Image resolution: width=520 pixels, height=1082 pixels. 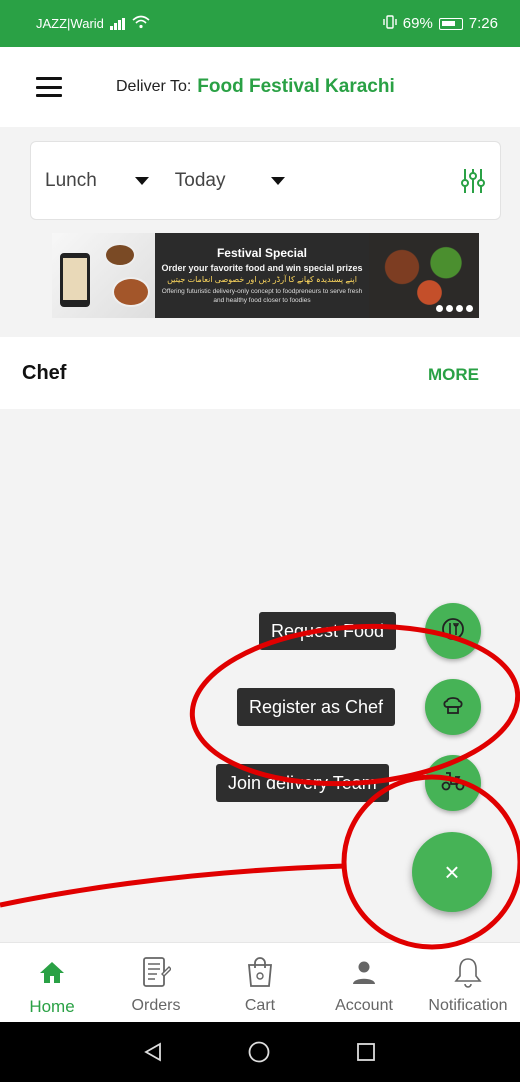 What do you see at coordinates (154, 86) in the screenshot?
I see `deliver-to-label: Deliver To:` at bounding box center [154, 86].